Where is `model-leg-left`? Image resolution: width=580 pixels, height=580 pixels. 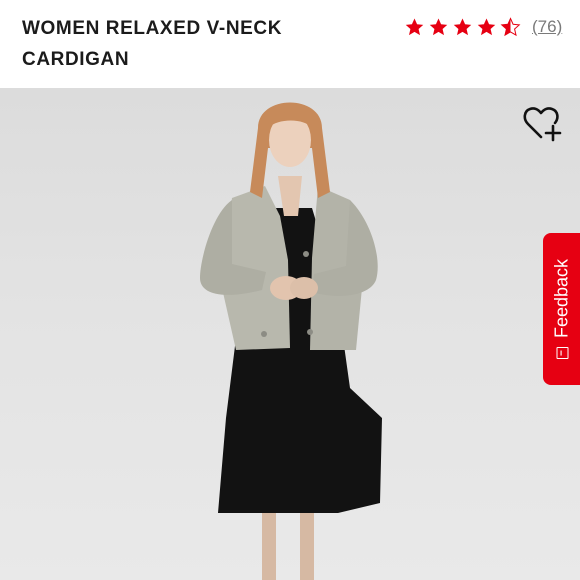 model-leg-left is located at coordinates (269, 544).